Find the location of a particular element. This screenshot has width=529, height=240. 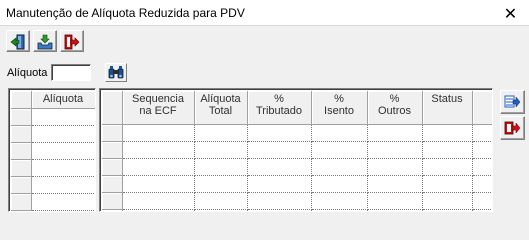

save-button is located at coordinates (45, 41).